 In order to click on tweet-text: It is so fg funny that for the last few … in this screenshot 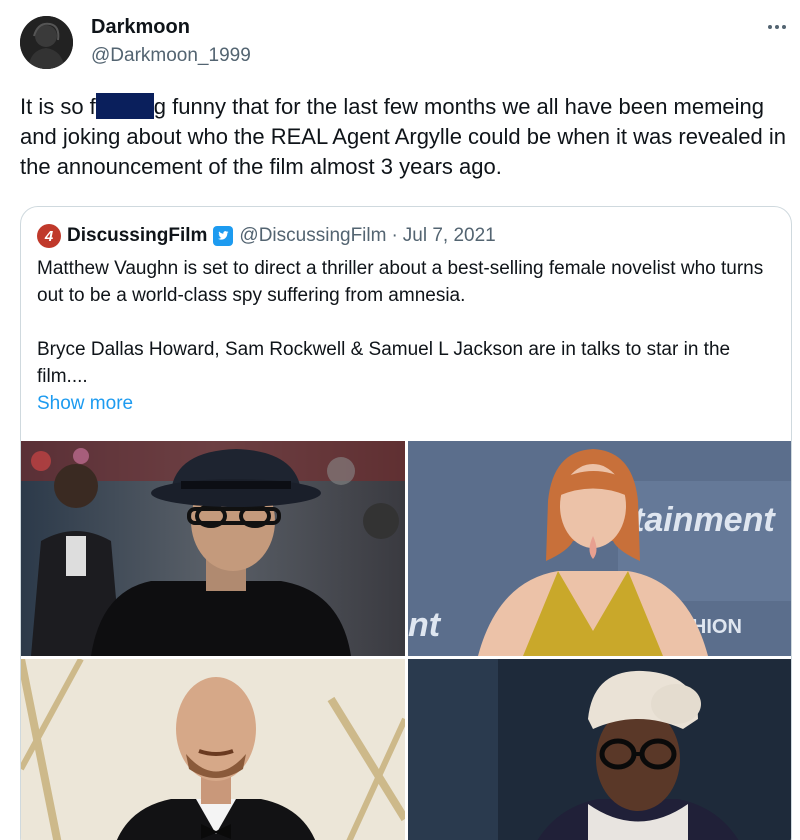, I will do `click(405, 137)`.